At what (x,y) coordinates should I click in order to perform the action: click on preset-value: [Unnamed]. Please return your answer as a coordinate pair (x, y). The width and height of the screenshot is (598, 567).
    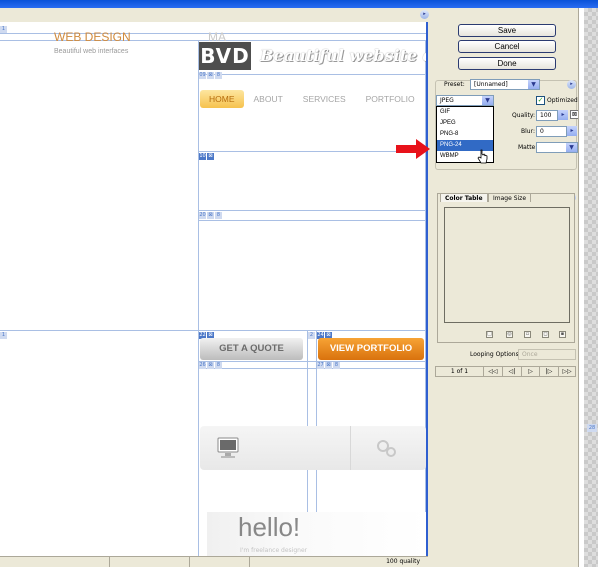
    Looking at the image, I should click on (491, 84).